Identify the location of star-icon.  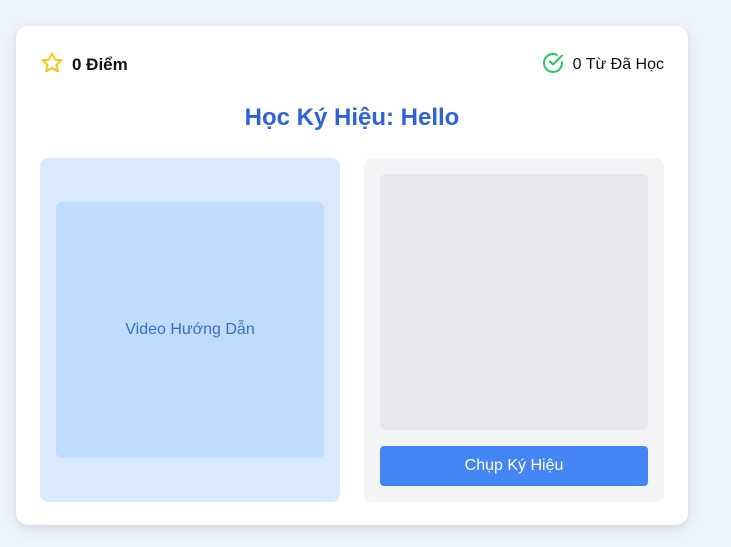
(52, 65).